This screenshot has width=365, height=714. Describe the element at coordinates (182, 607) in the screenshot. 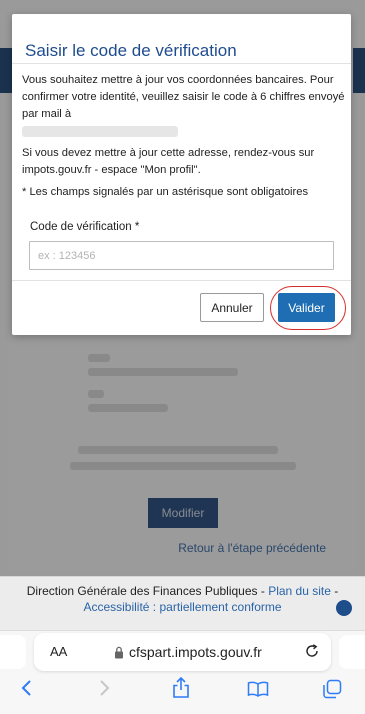

I see `accessibility-link: Accessibilité : partiellement conforme` at that location.